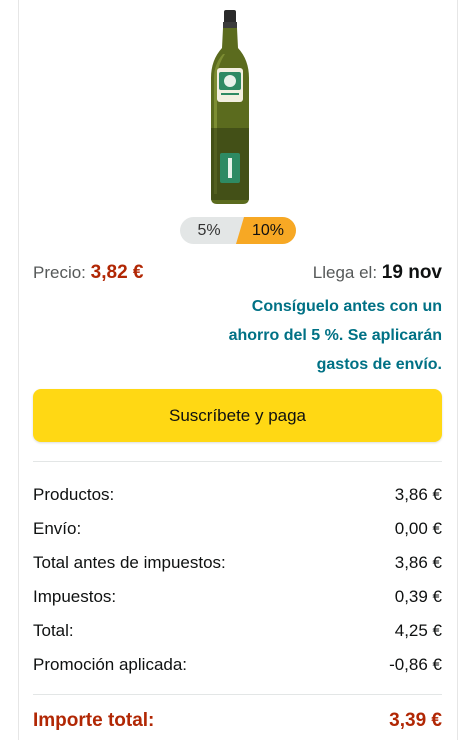 The width and height of the screenshot is (475, 740). Describe the element at coordinates (411, 272) in the screenshot. I see `delivery-date: 19 nov` at that location.